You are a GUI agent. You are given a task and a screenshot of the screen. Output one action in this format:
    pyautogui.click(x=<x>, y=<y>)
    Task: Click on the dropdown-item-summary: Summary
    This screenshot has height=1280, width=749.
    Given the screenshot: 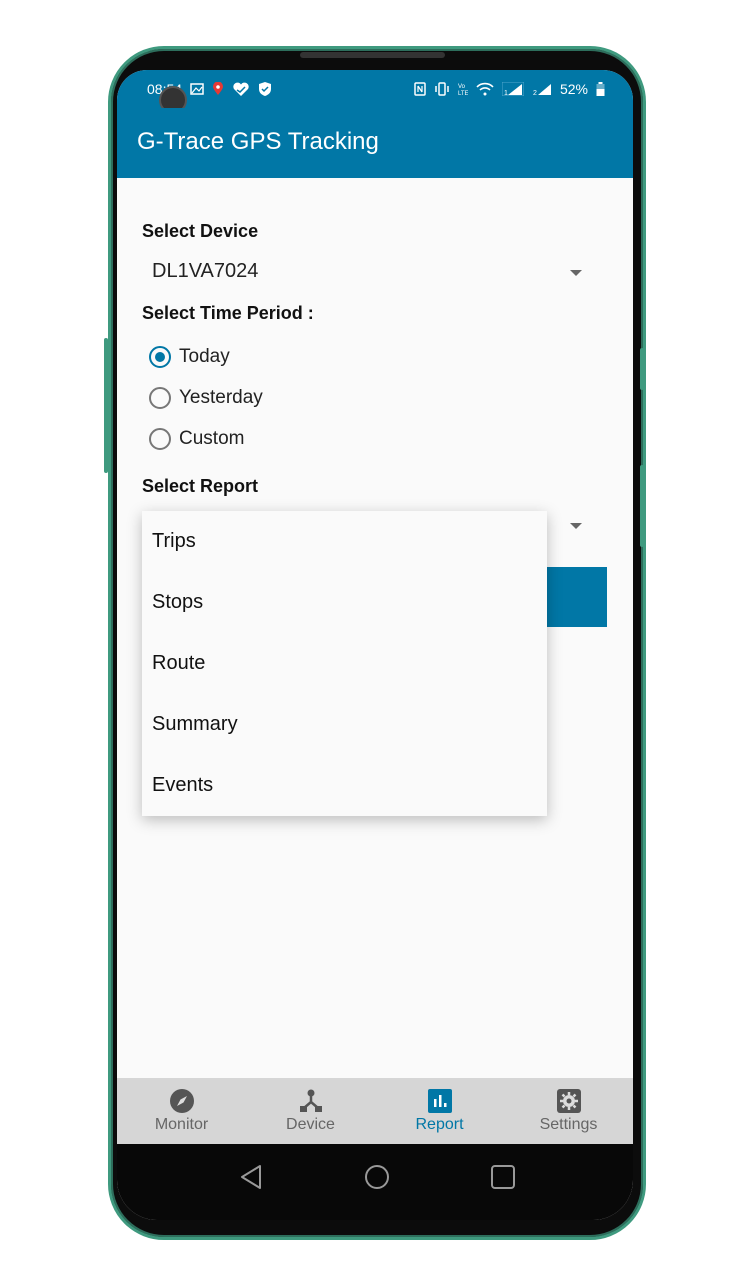 What is the action you would take?
    pyautogui.click(x=344, y=724)
    